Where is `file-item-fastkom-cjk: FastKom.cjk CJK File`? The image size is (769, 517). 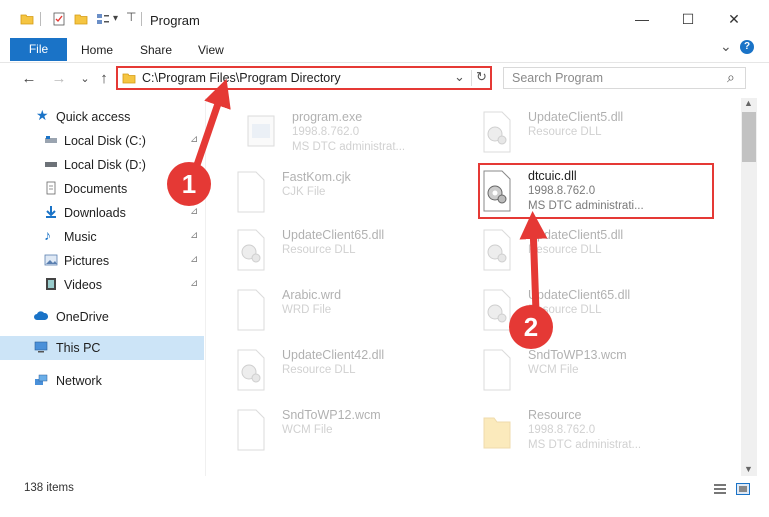 file-item-fastkom-cjk: FastKom.cjk CJK File is located at coordinates (325, 193).